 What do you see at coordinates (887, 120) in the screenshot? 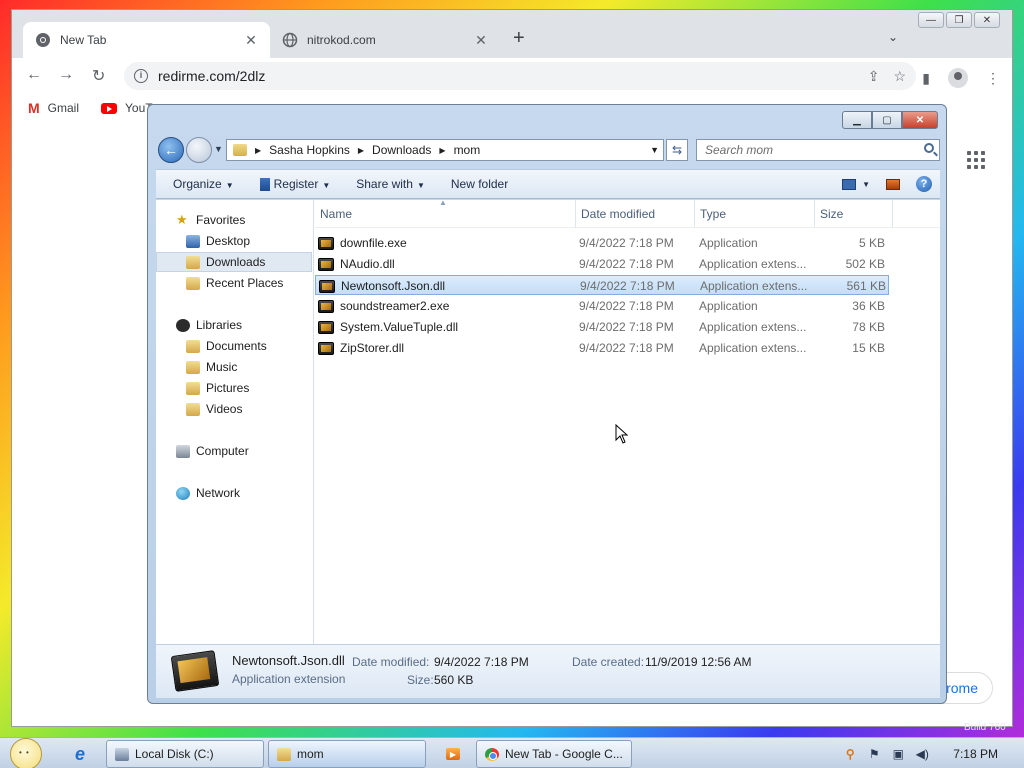
I see `maximize-icon: ▢` at bounding box center [887, 120].